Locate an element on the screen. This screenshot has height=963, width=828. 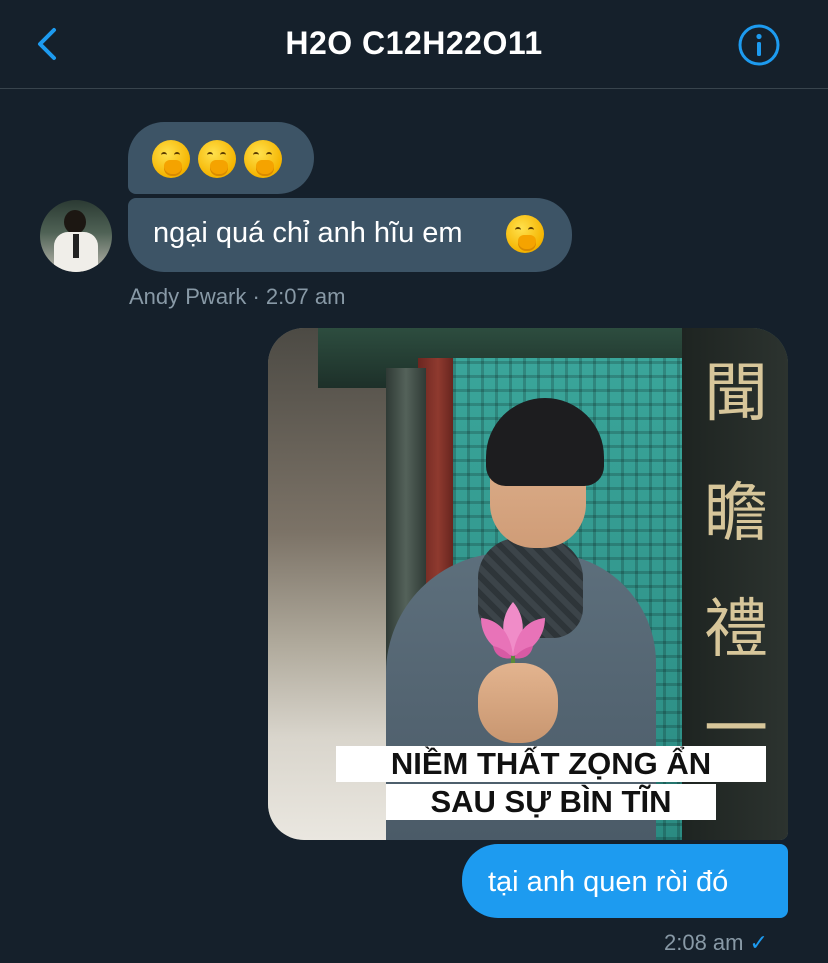
incoming-message-meta: Andy Pwark · 2:07 am is located at coordinates (237, 296).